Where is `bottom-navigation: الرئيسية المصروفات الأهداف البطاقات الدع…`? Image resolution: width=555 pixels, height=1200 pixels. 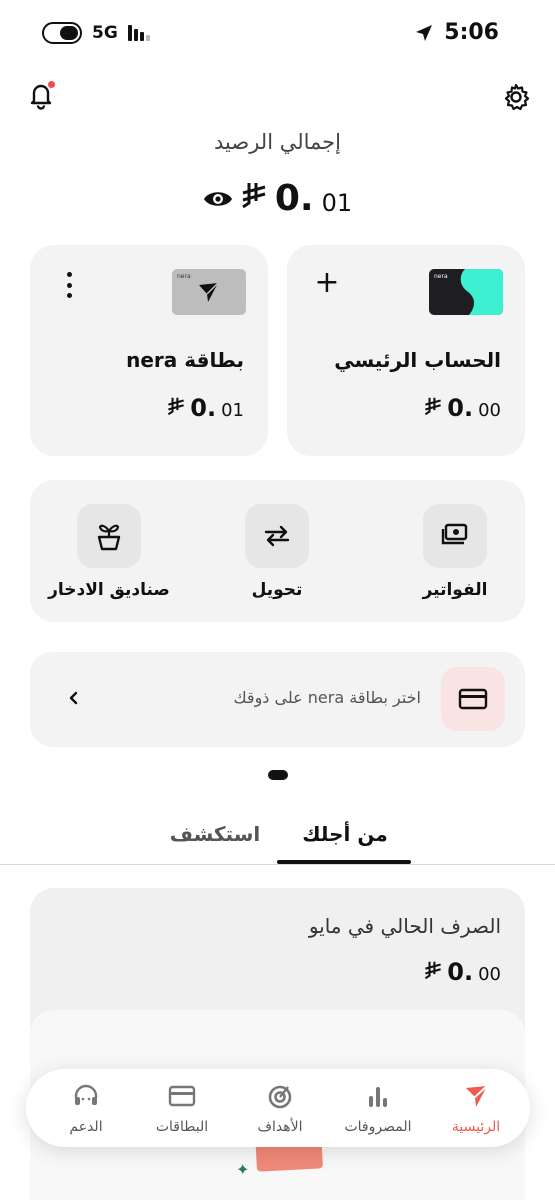 bottom-navigation: الرئيسية المصروفات الأهداف البطاقات الدع… is located at coordinates (278, 1108).